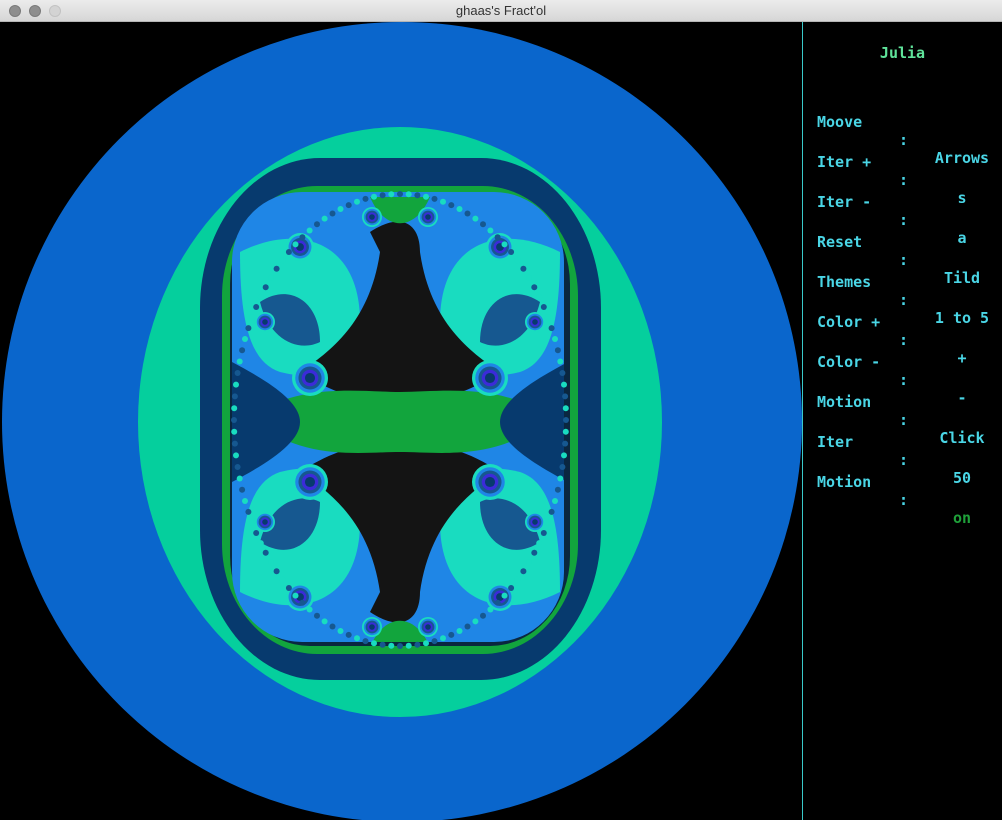 The height and width of the screenshot is (820, 1002). I want to click on row-value: Tild, so click(962, 278).